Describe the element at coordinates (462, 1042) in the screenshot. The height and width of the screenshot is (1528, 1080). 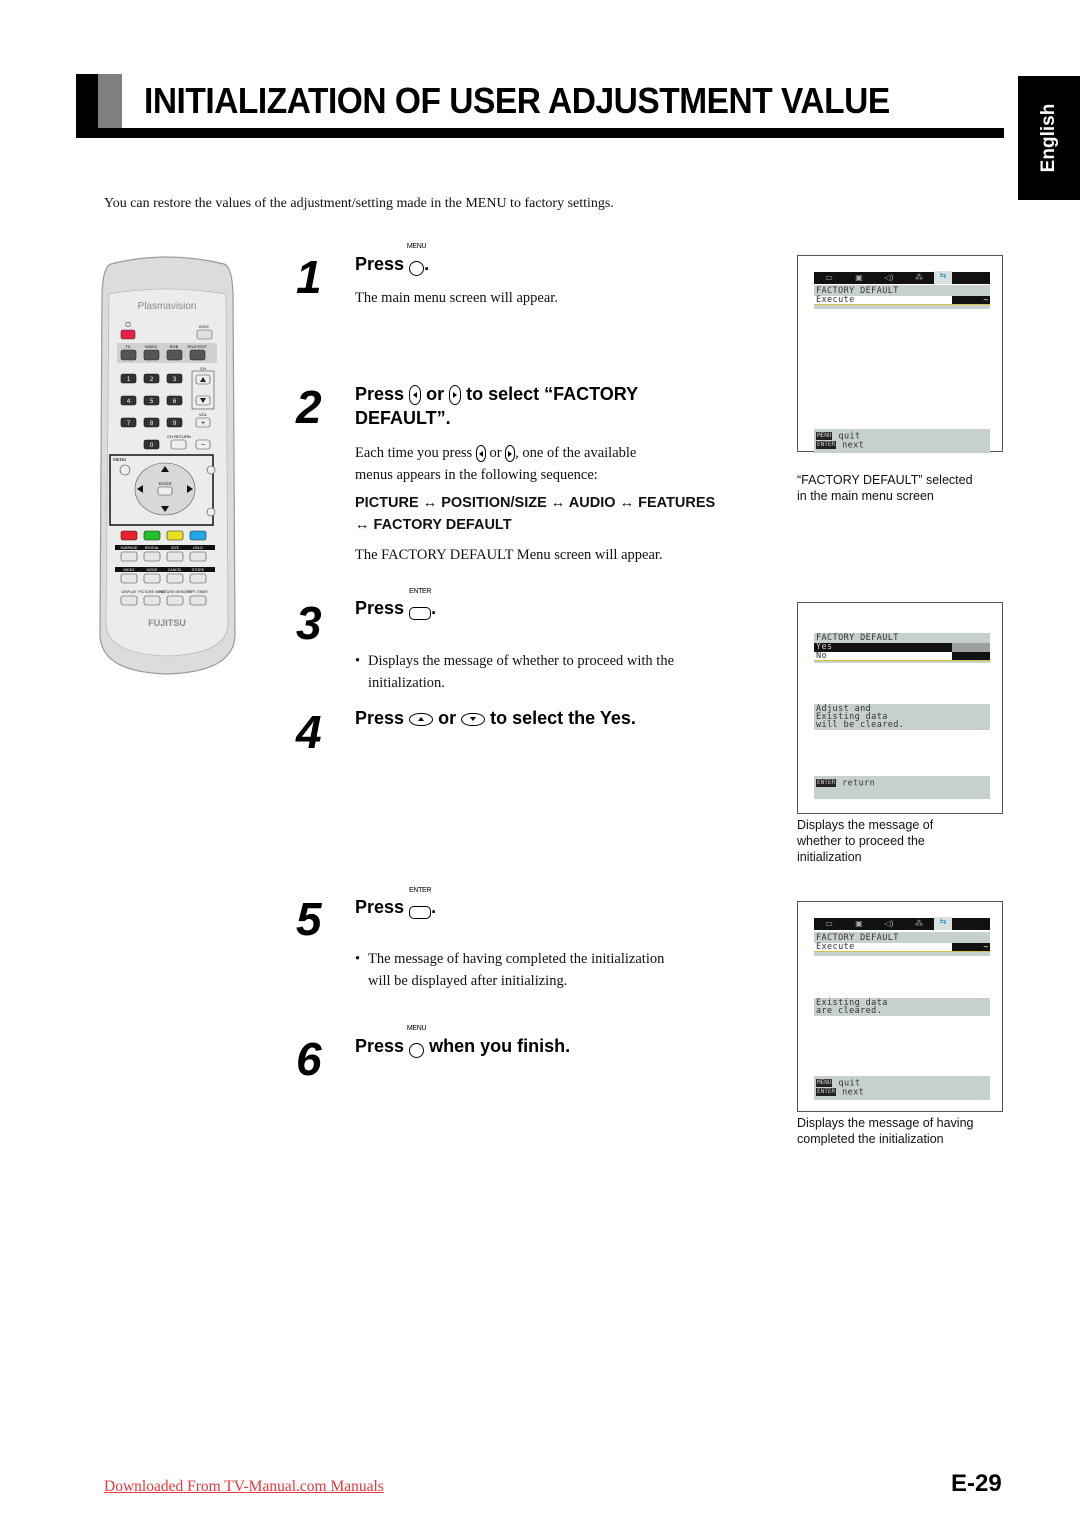
I see `step-6-heading: Press MENU when you finish.` at that location.